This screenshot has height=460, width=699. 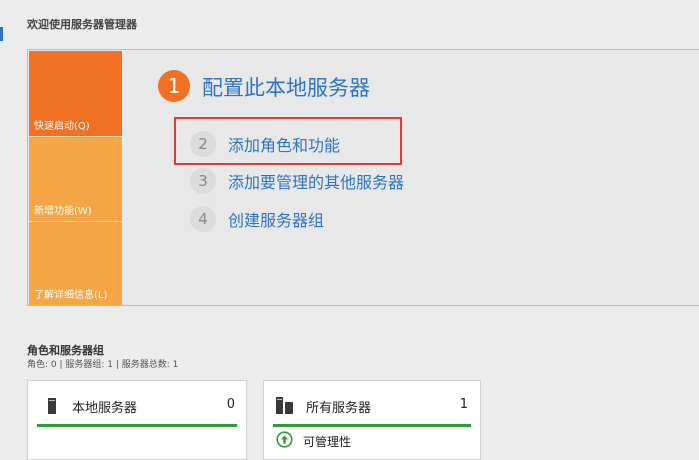 What do you see at coordinates (75, 93) in the screenshot?
I see `tile-quick-start: 快速启动(Q)` at bounding box center [75, 93].